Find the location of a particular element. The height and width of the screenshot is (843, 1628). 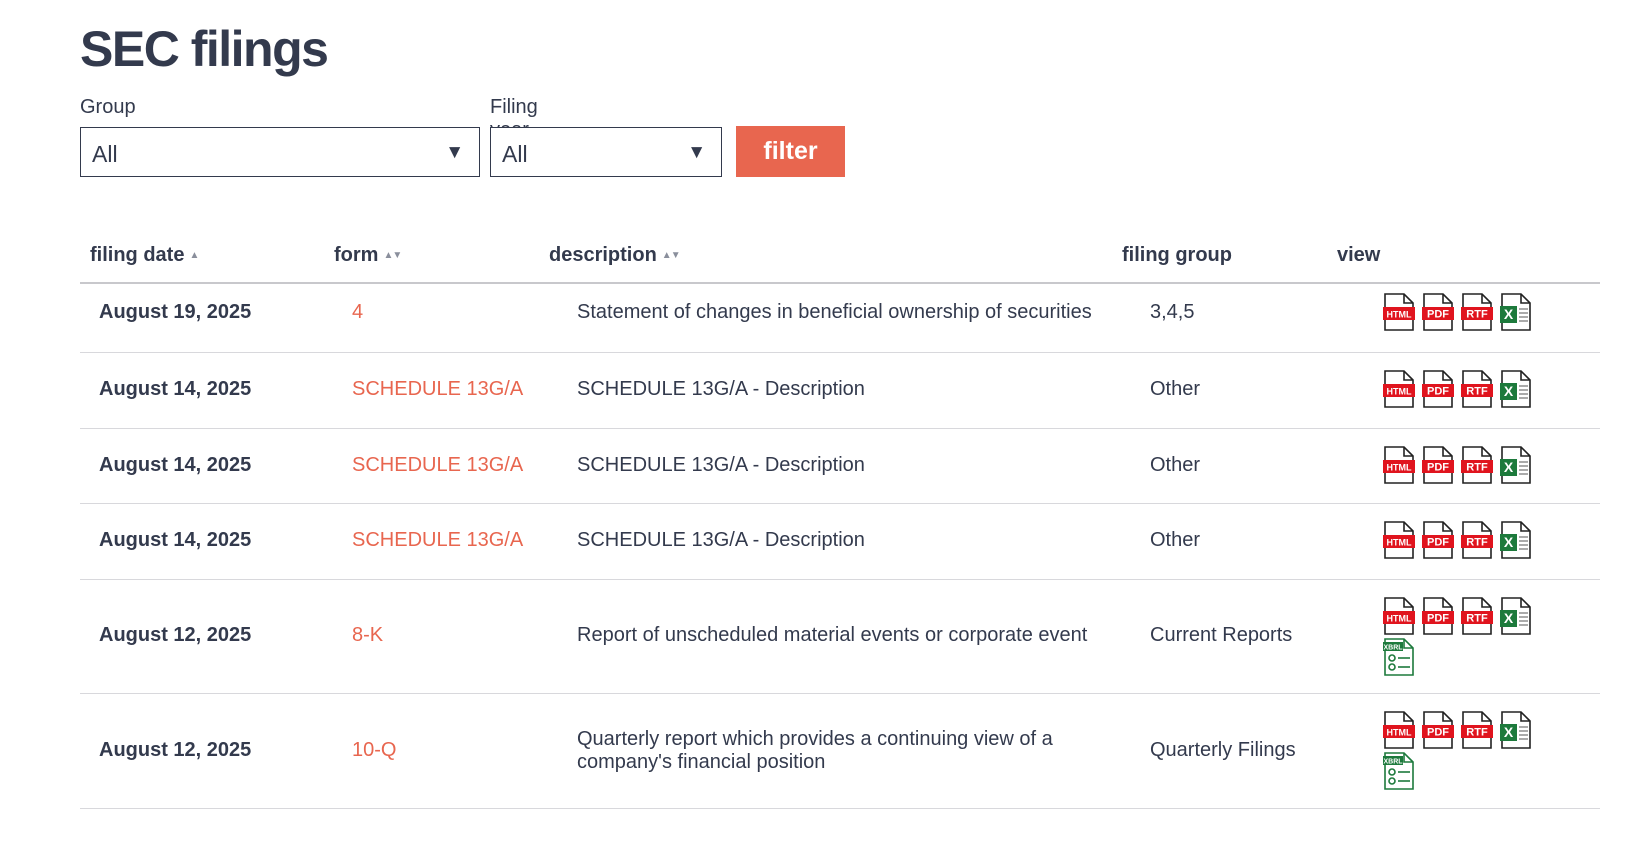

form-link: 10-Q is located at coordinates (374, 750).